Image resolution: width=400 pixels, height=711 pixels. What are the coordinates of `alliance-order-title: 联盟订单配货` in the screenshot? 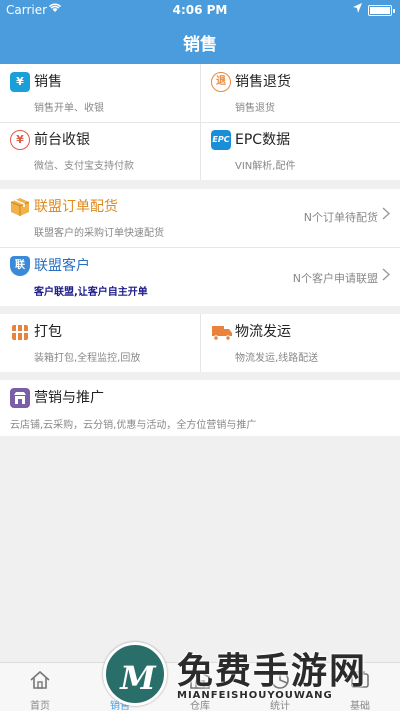 It's located at (76, 207).